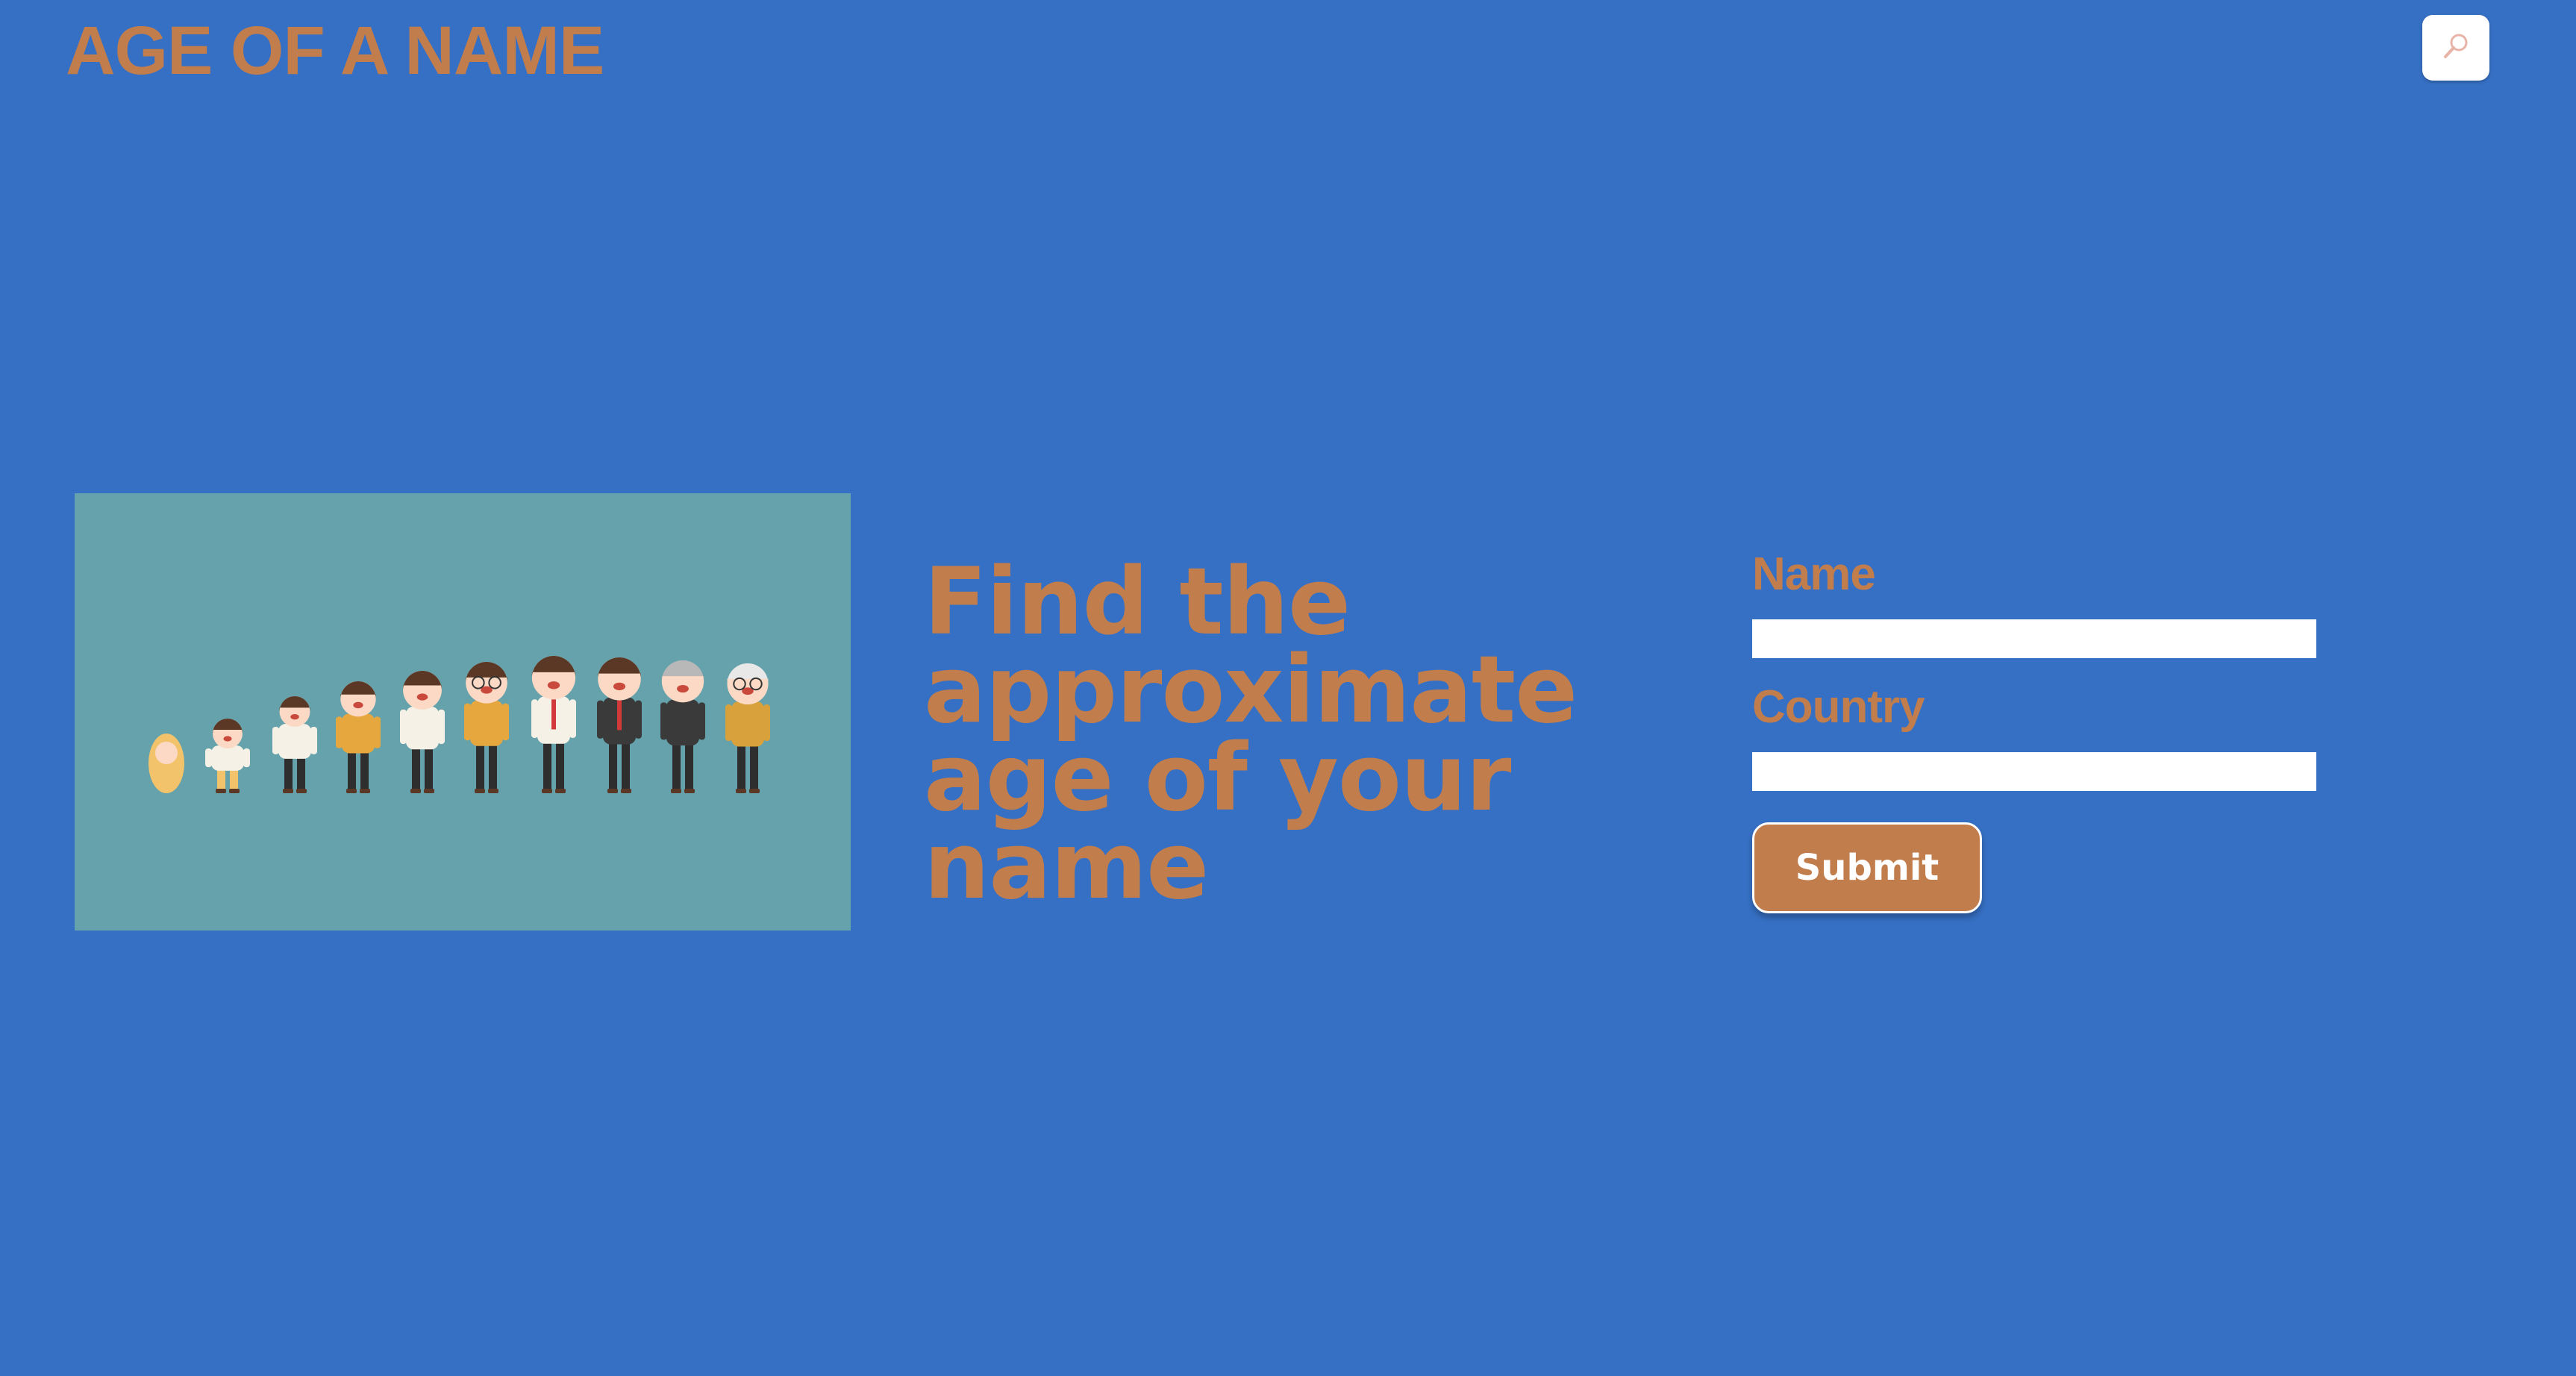  Describe the element at coordinates (2034, 638) in the screenshot. I see `name-input` at that location.